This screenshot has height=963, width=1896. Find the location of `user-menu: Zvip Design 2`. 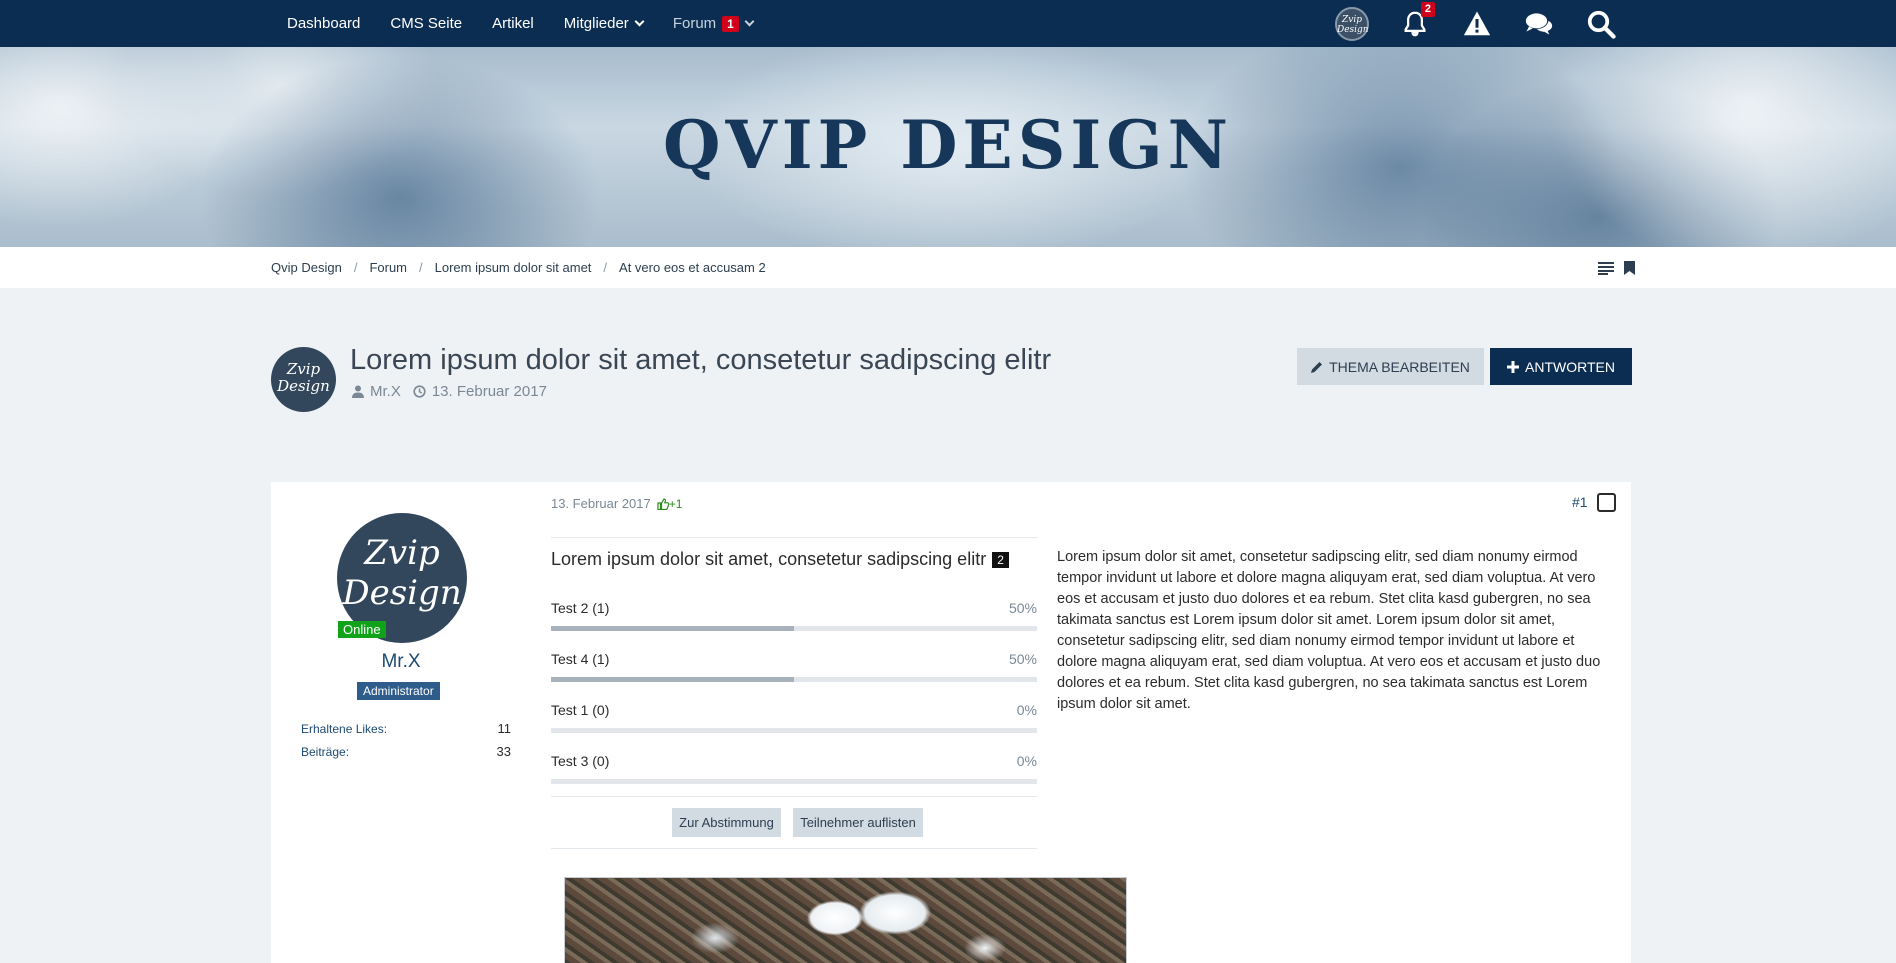

user-menu: Zvip Design 2 is located at coordinates (1491, 23).